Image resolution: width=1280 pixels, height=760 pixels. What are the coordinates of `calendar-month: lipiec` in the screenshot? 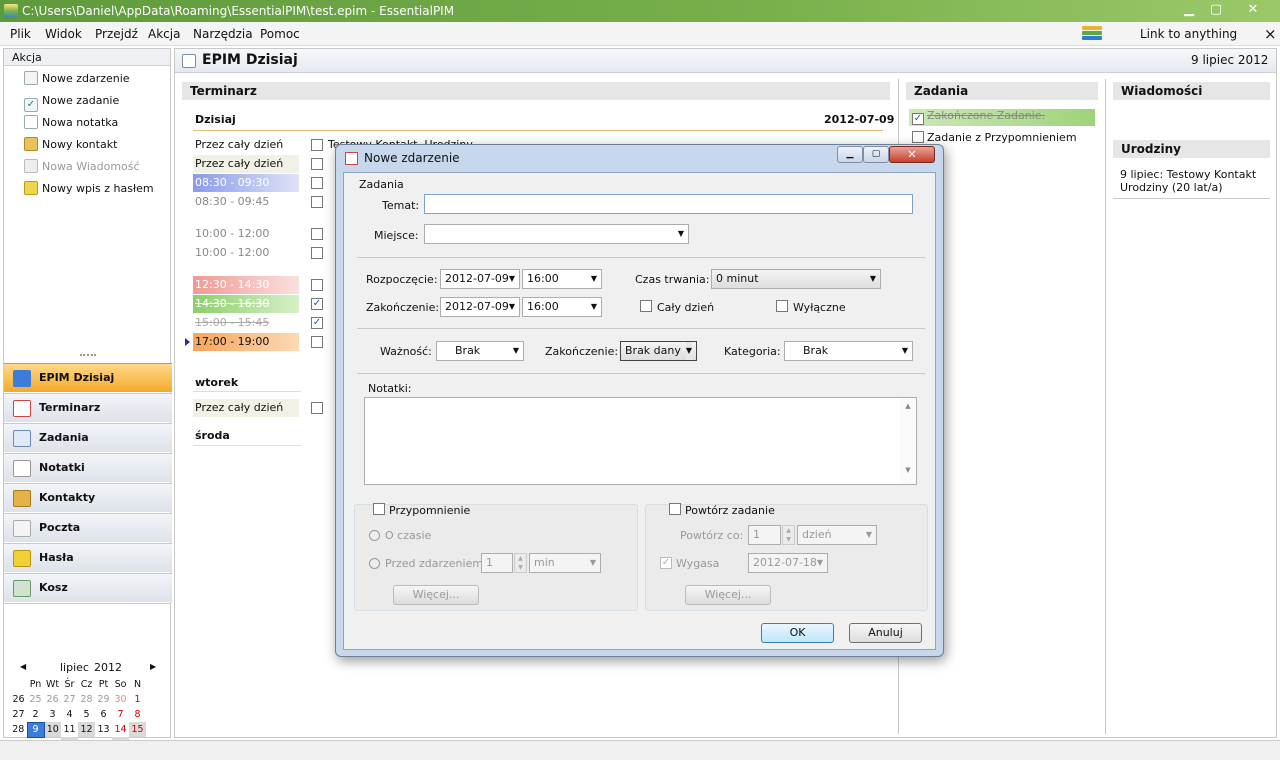 It's located at (74, 667).